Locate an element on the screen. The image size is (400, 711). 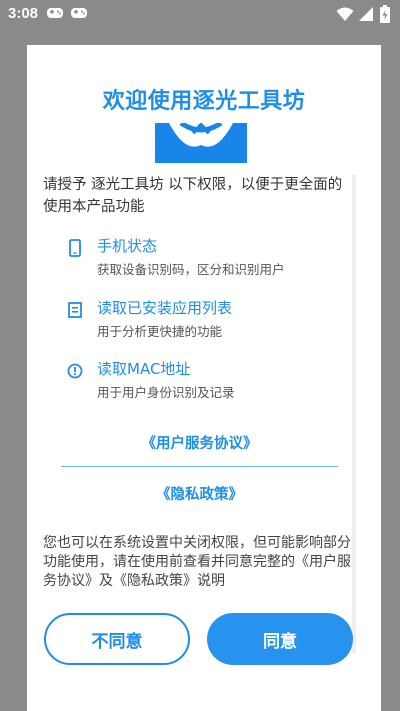
list-icon is located at coordinates (75, 310).